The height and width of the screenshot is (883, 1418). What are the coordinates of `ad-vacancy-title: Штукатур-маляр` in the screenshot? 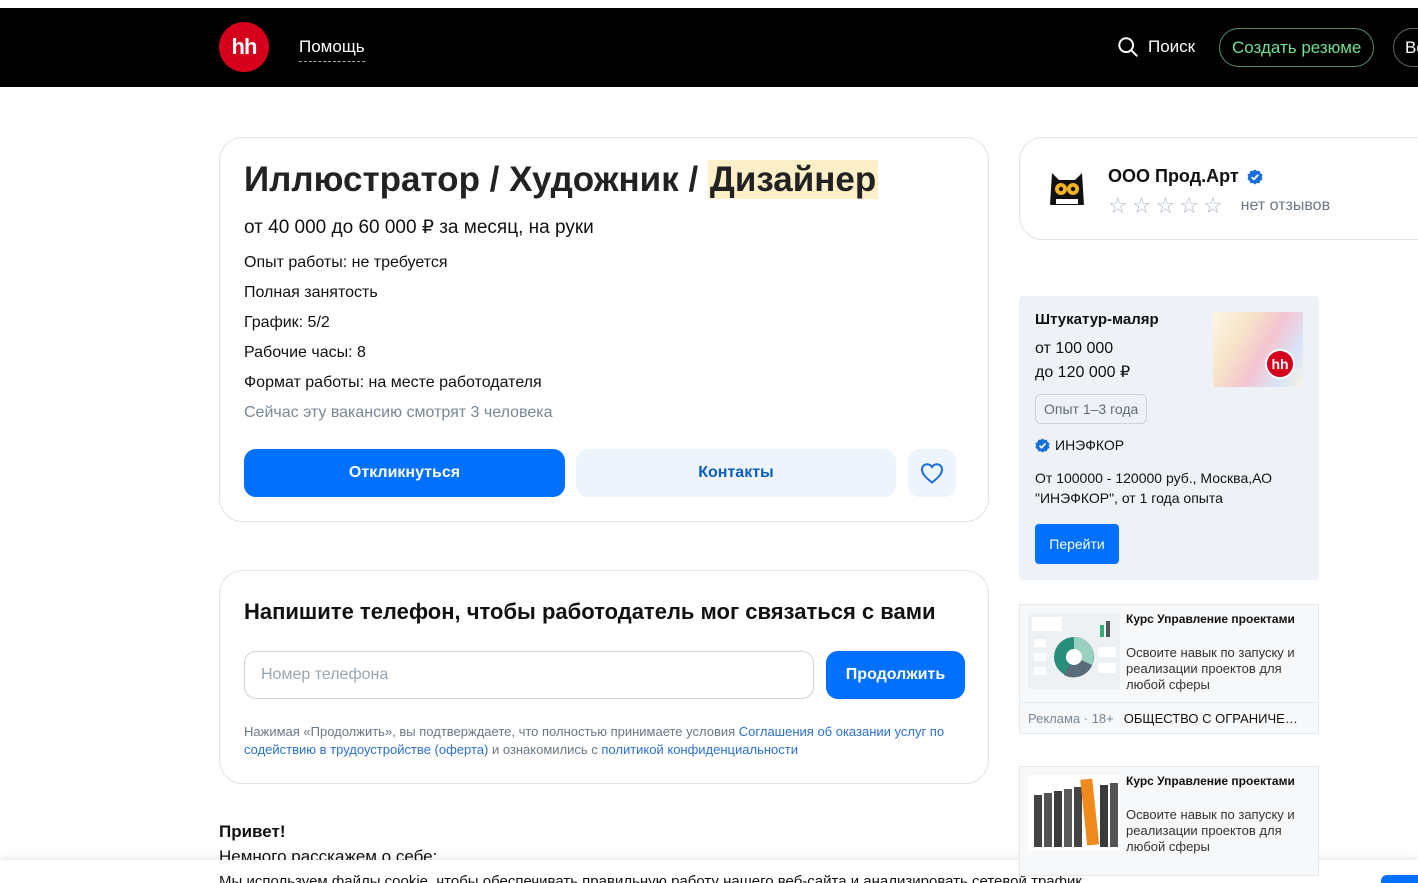 It's located at (1097, 319).